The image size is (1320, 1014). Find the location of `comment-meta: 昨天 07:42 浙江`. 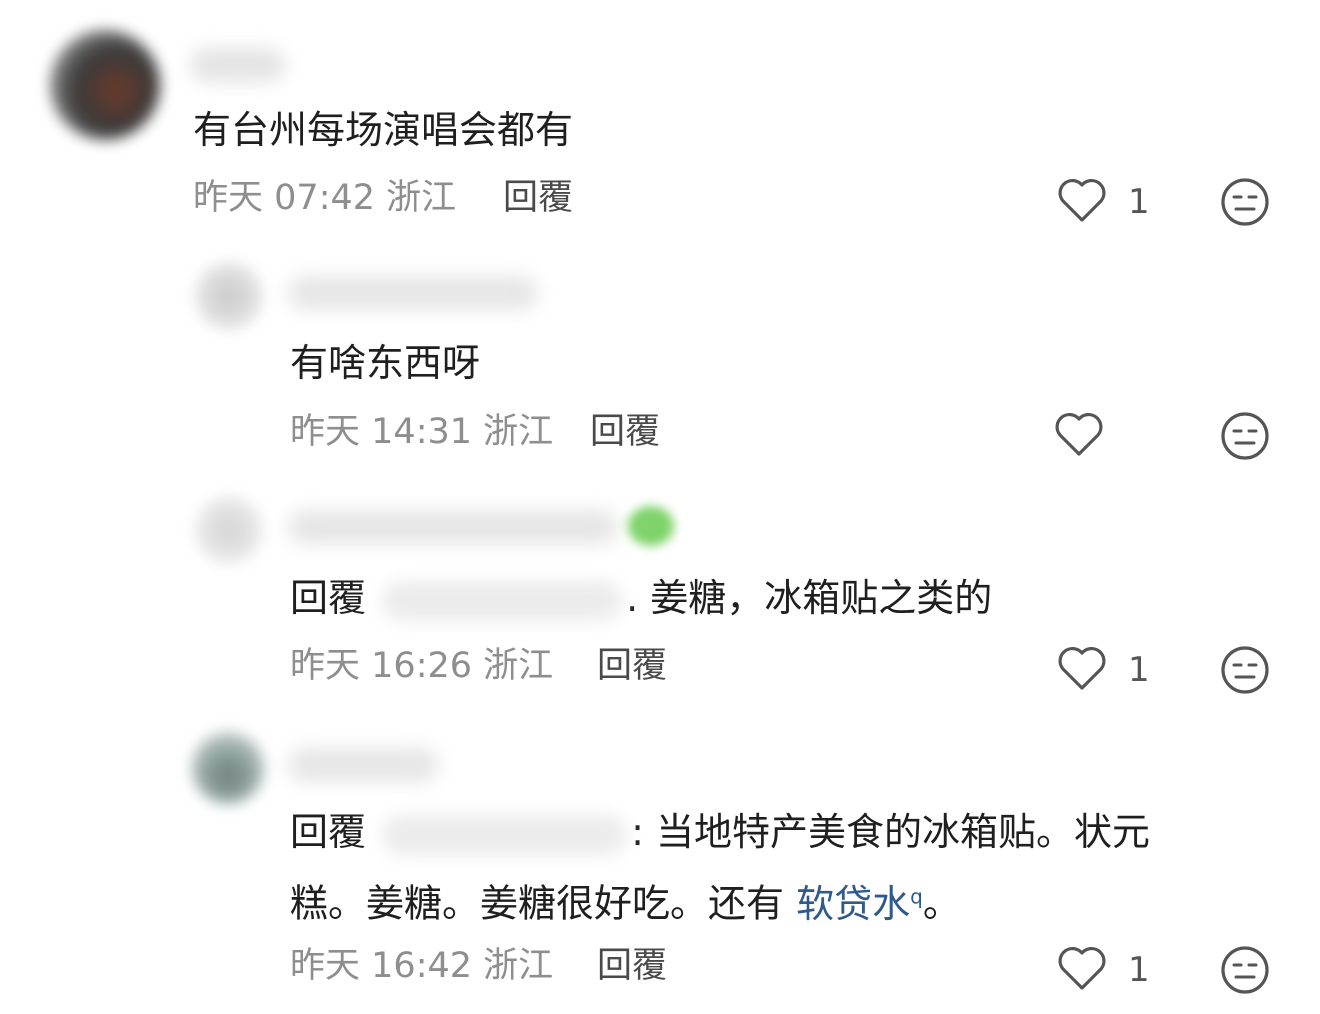

comment-meta: 昨天 07:42 浙江 is located at coordinates (324, 198).